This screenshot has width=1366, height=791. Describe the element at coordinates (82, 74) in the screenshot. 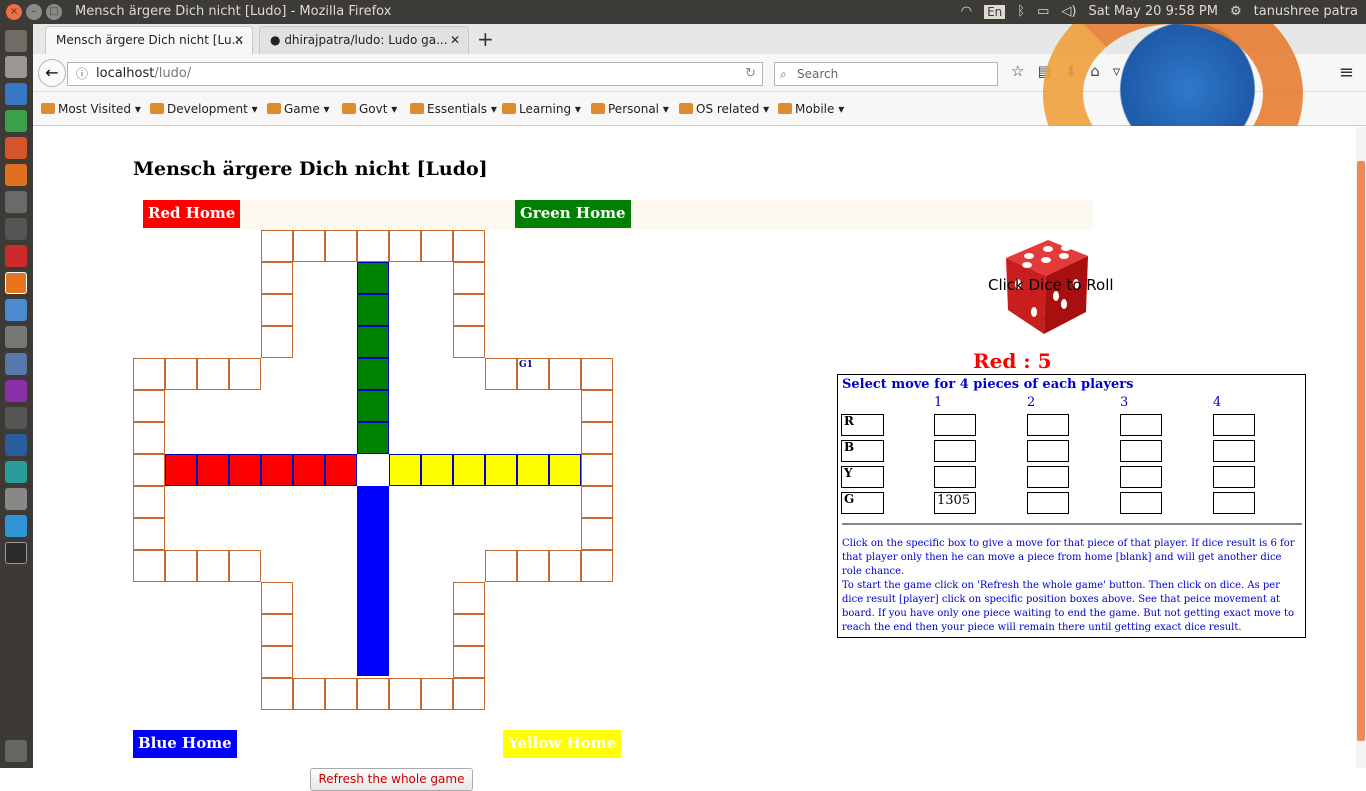

I see `info-icon: ⓘ` at that location.